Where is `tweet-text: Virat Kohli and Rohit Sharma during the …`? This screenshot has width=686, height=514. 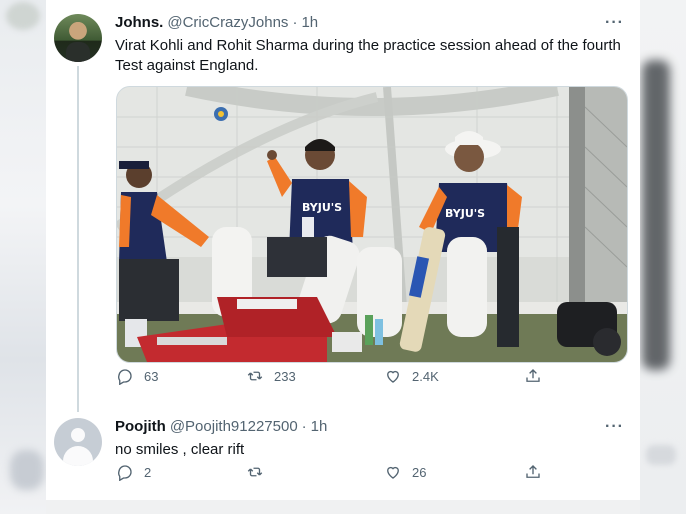
tweet-text: Virat Kohli and Rohit Sharma during the … is located at coordinates (368, 55).